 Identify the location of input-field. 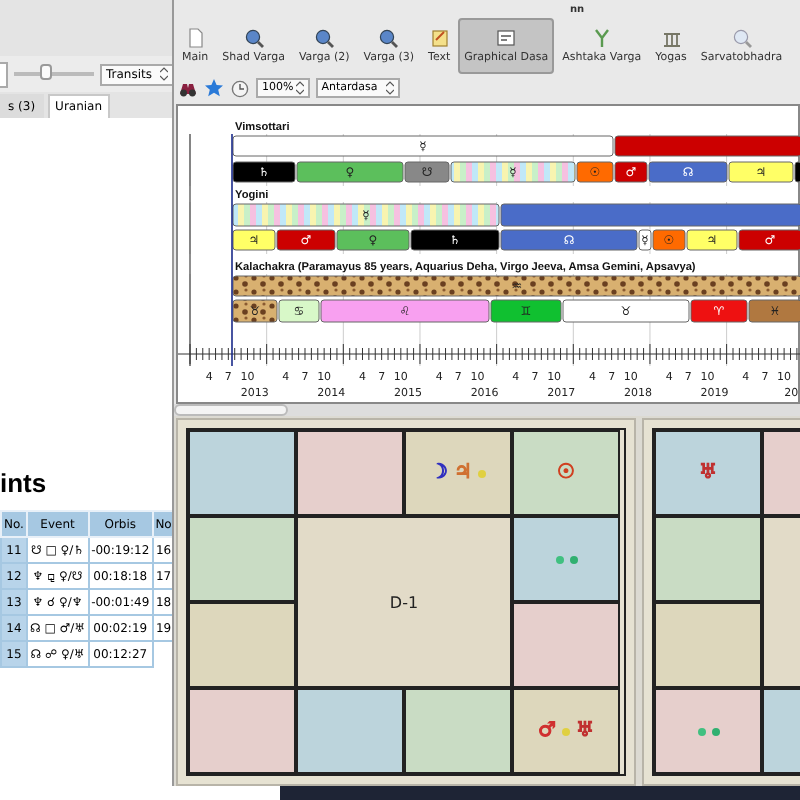
(4, 74).